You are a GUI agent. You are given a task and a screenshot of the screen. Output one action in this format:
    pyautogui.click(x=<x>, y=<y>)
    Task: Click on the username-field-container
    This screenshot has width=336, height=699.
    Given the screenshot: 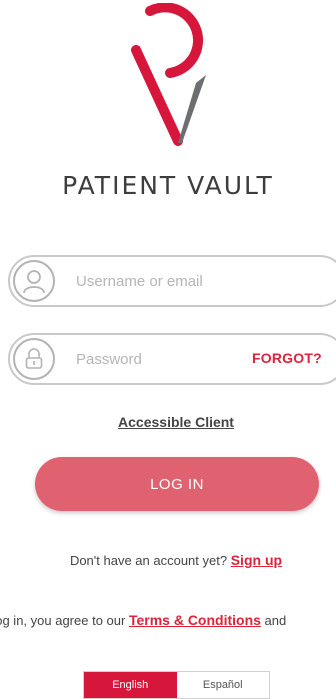 What is the action you would take?
    pyautogui.click(x=172, y=281)
    